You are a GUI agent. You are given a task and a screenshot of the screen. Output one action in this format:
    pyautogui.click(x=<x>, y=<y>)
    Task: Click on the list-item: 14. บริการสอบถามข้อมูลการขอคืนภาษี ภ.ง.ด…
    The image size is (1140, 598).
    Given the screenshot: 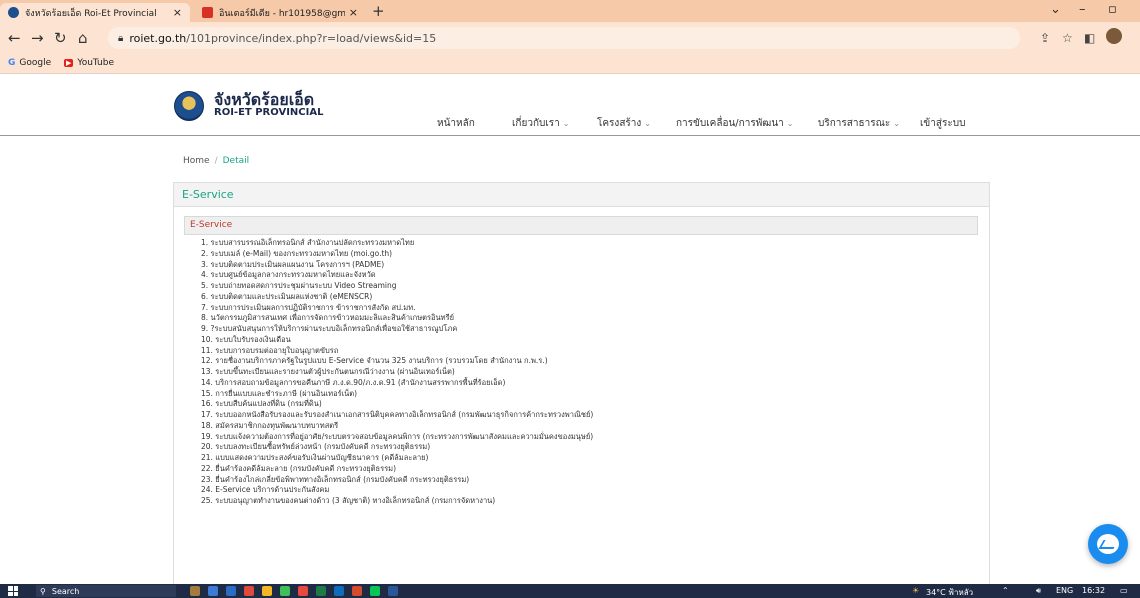 What is the action you would take?
    pyautogui.click(x=581, y=383)
    